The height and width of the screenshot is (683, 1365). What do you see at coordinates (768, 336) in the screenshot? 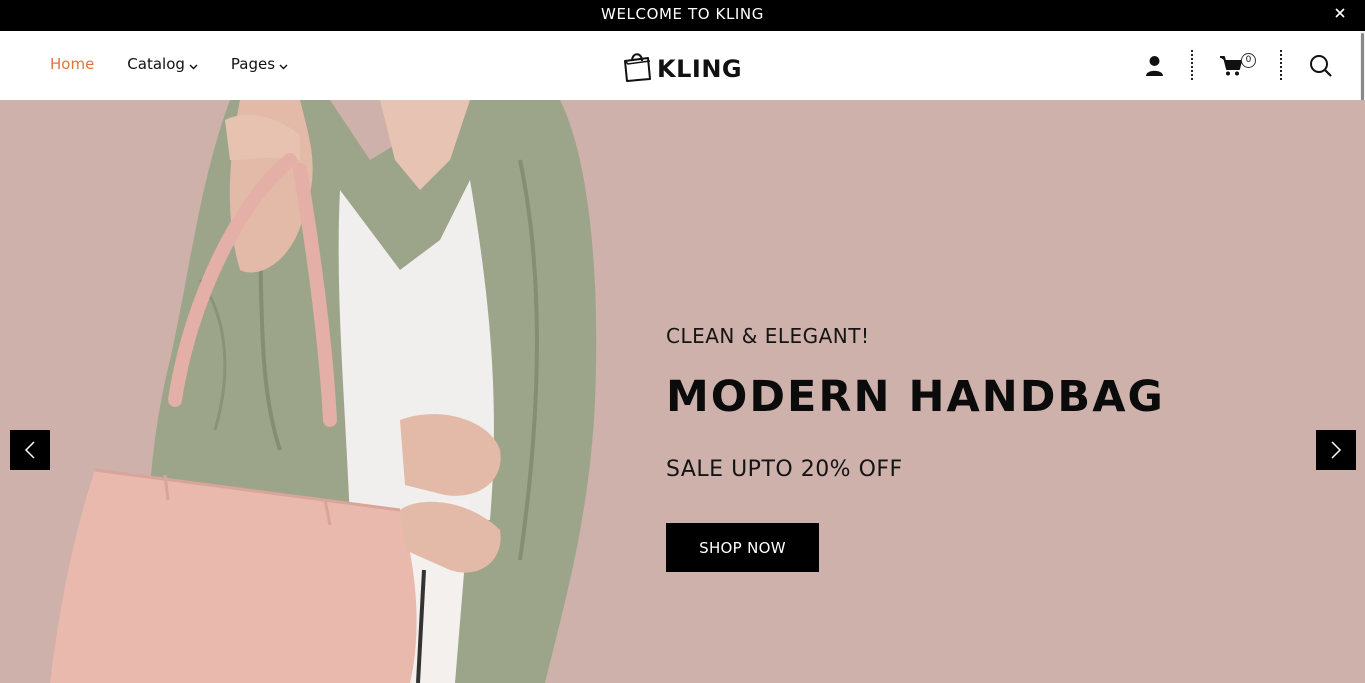
I see `hero-kicker: CLEAN & ELEGANT!` at bounding box center [768, 336].